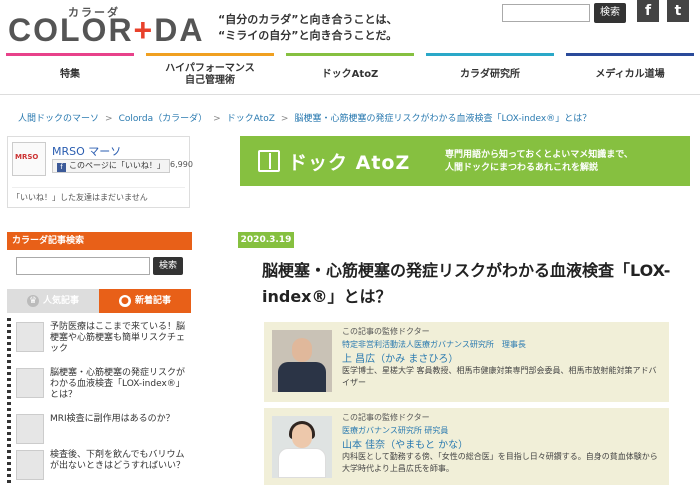  What do you see at coordinates (630, 74) in the screenshot?
I see `nav-item-medical-dojo: メディカル道場` at bounding box center [630, 74].